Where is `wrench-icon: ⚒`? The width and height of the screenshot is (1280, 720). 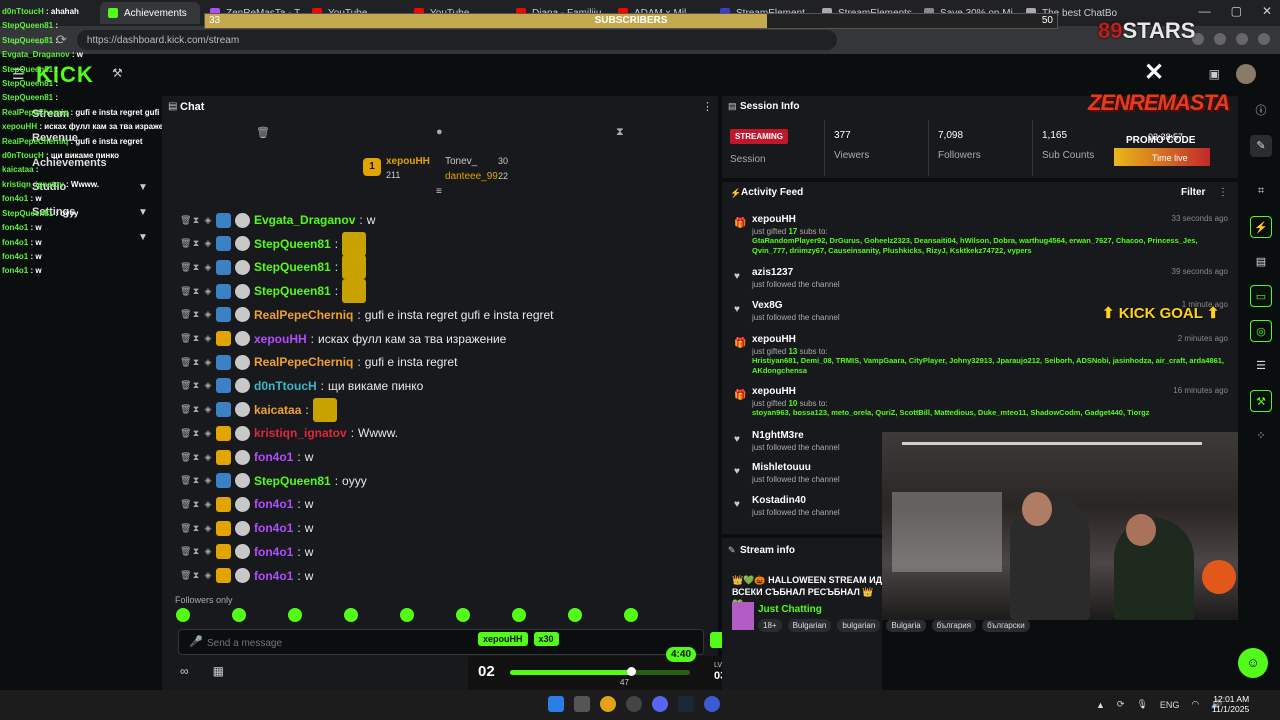
wrench-icon: ⚒ is located at coordinates (1261, 401).